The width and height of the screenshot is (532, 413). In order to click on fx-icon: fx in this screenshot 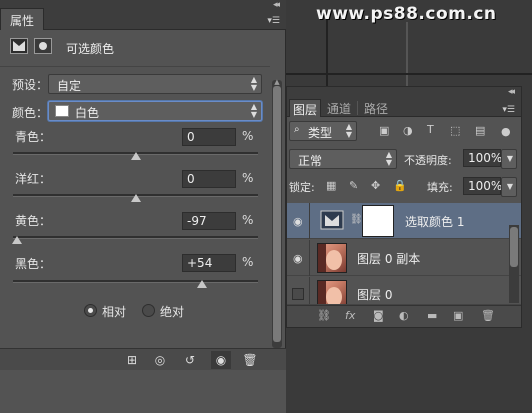, I will do `click(350, 315)`.